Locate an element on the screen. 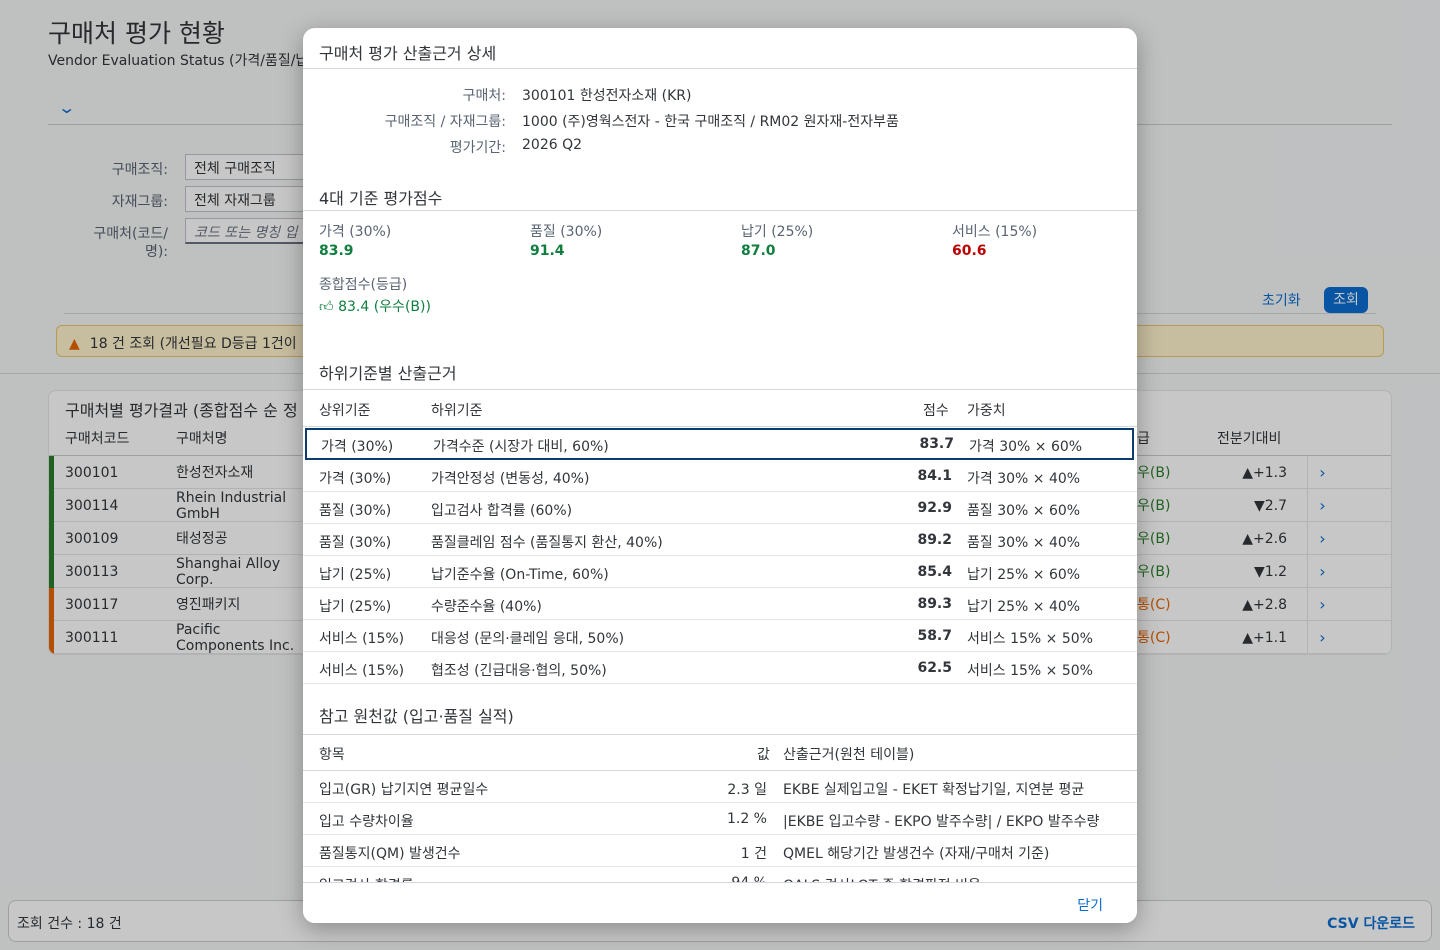  sub-criteria-row: 품질 (30%) 입고검사 합격률 (60%) 92.9 품질 30% × 60% is located at coordinates (720, 508).